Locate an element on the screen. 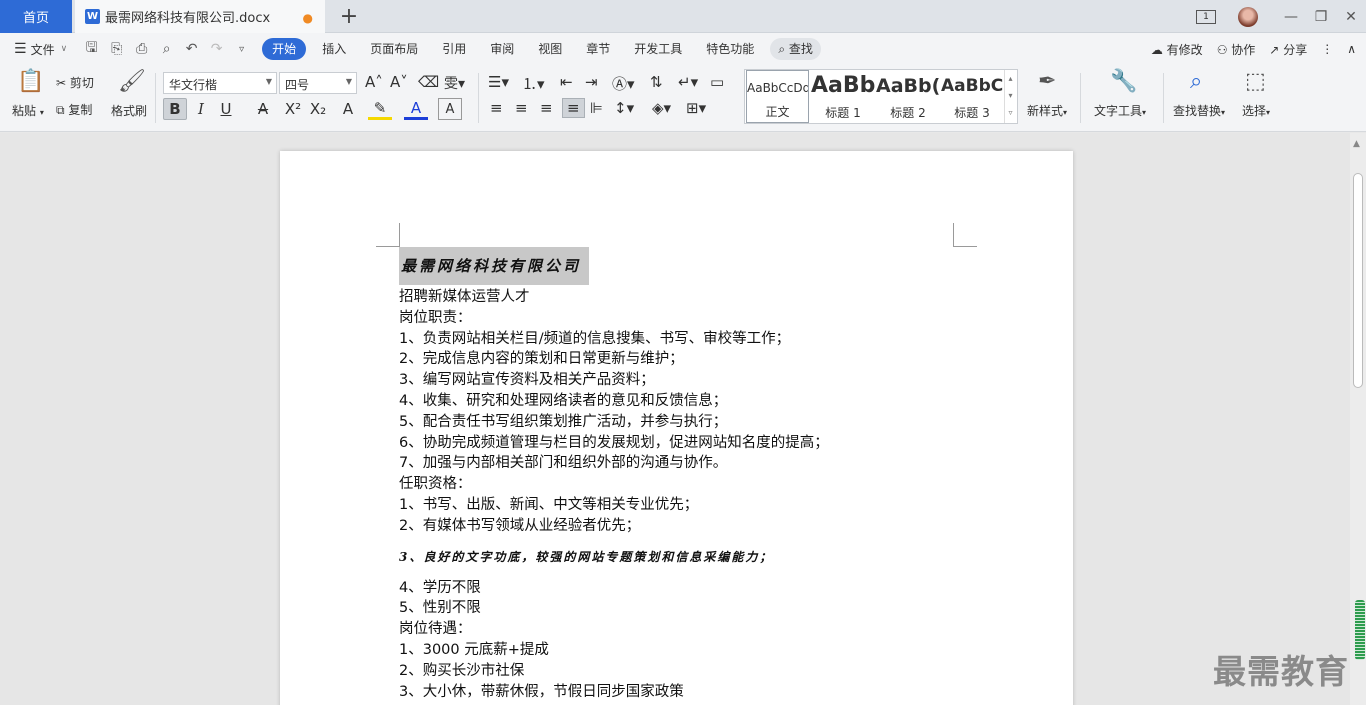 This screenshot has height=705, width=1366. align-left-icon: ≡ is located at coordinates (496, 108).